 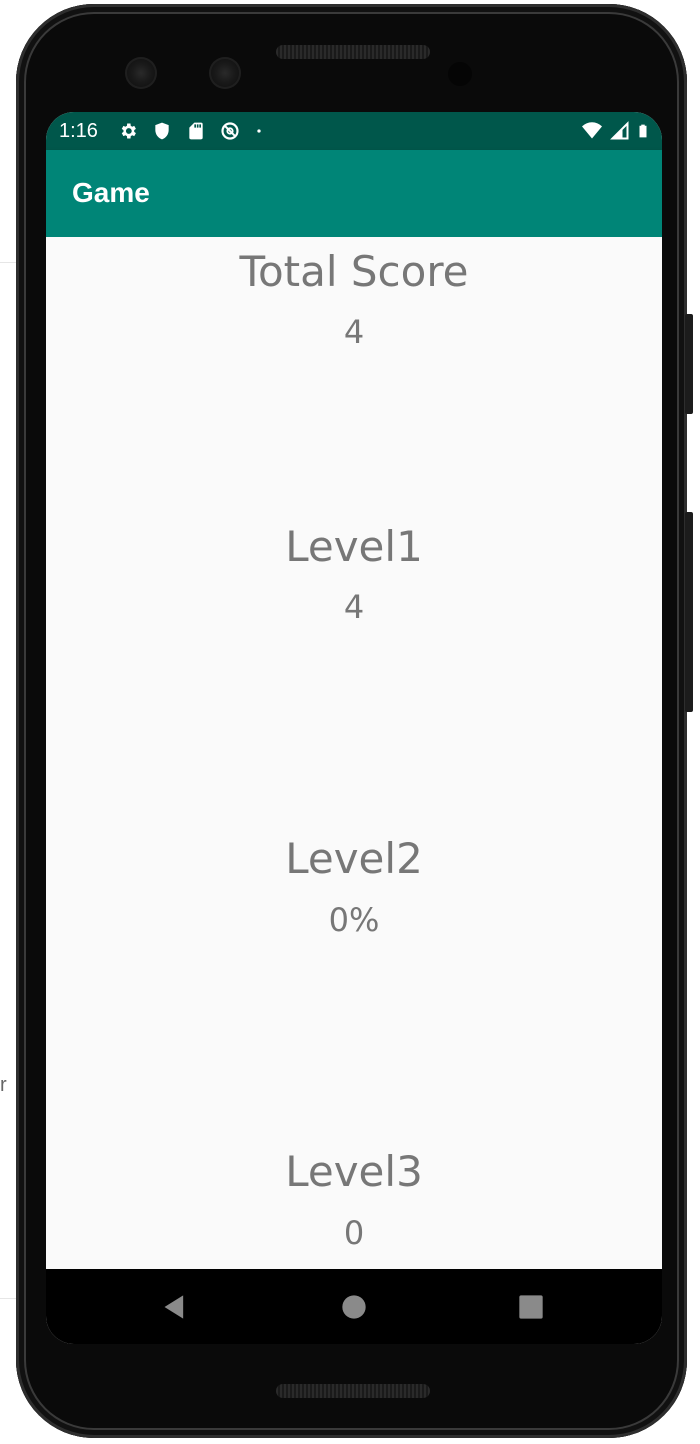 I want to click on level3-label: Level3, so click(x=354, y=1171).